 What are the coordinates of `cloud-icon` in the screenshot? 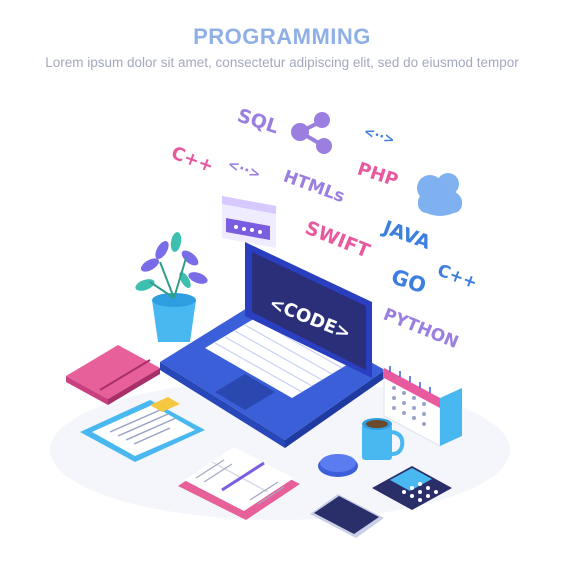 It's located at (439, 194).